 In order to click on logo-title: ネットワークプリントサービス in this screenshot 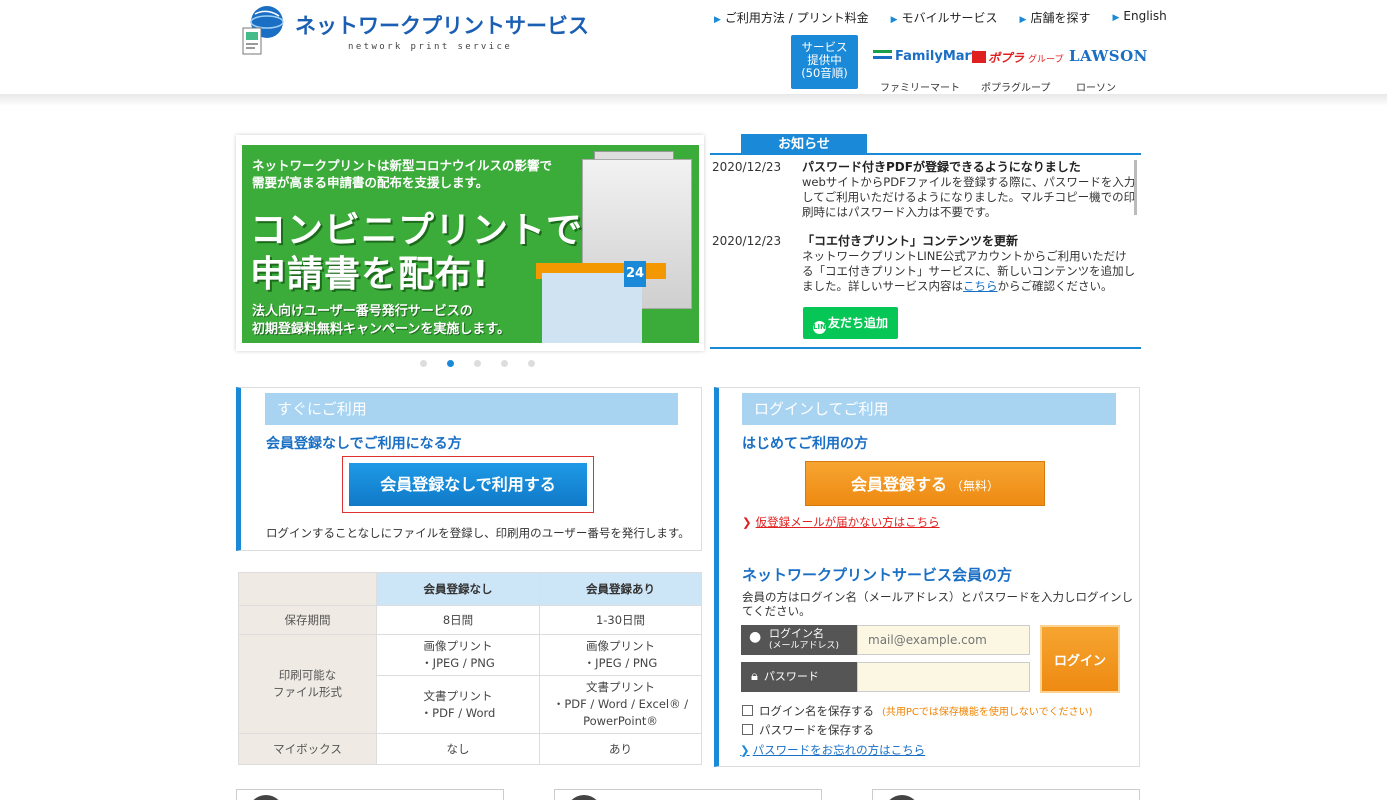, I will do `click(442, 25)`.